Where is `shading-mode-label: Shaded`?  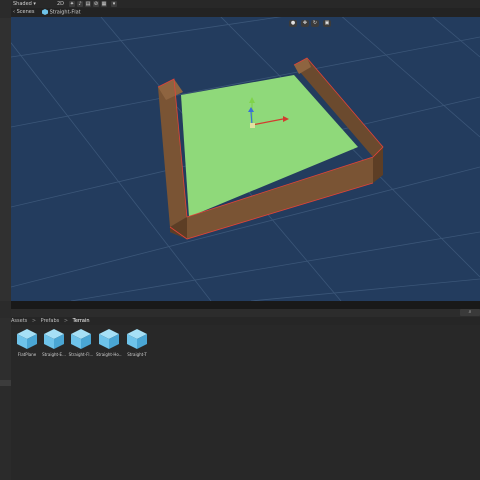
shading-mode-label: Shaded is located at coordinates (22, 4).